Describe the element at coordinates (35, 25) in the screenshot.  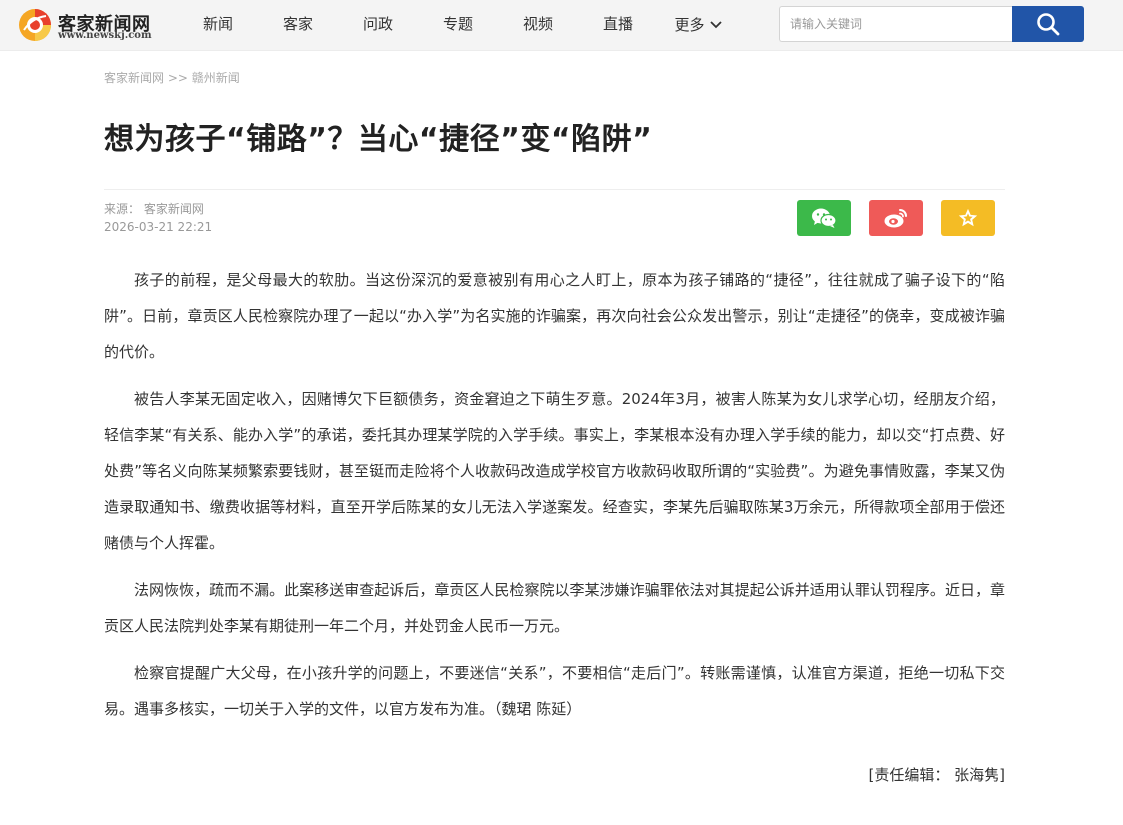
I see `logo-icon` at that location.